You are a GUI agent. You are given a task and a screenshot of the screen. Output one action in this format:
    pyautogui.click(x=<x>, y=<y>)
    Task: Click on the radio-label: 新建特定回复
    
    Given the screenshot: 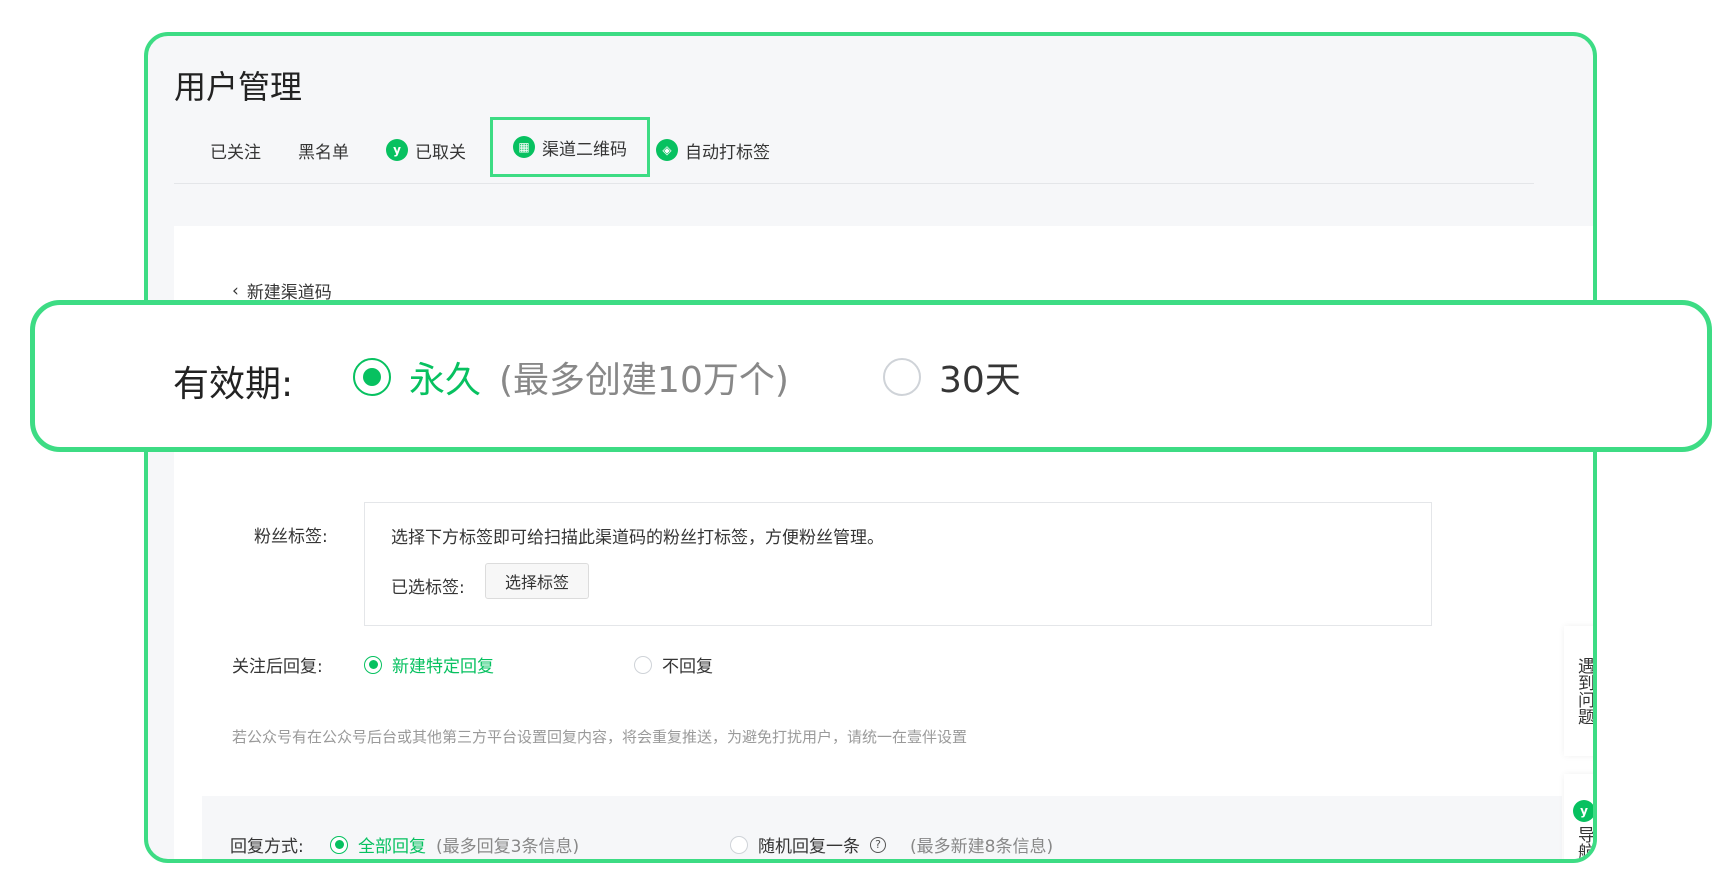 What is the action you would take?
    pyautogui.click(x=443, y=667)
    